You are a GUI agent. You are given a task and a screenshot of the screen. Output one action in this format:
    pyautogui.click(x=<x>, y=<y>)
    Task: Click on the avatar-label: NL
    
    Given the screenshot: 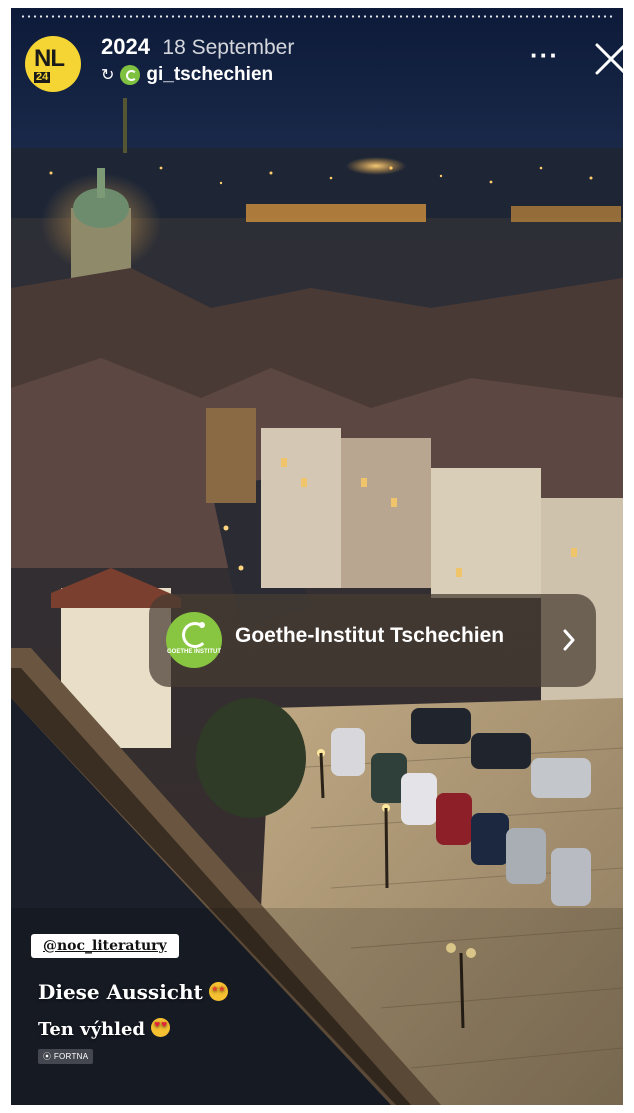 What is the action you would take?
    pyautogui.click(x=49, y=58)
    